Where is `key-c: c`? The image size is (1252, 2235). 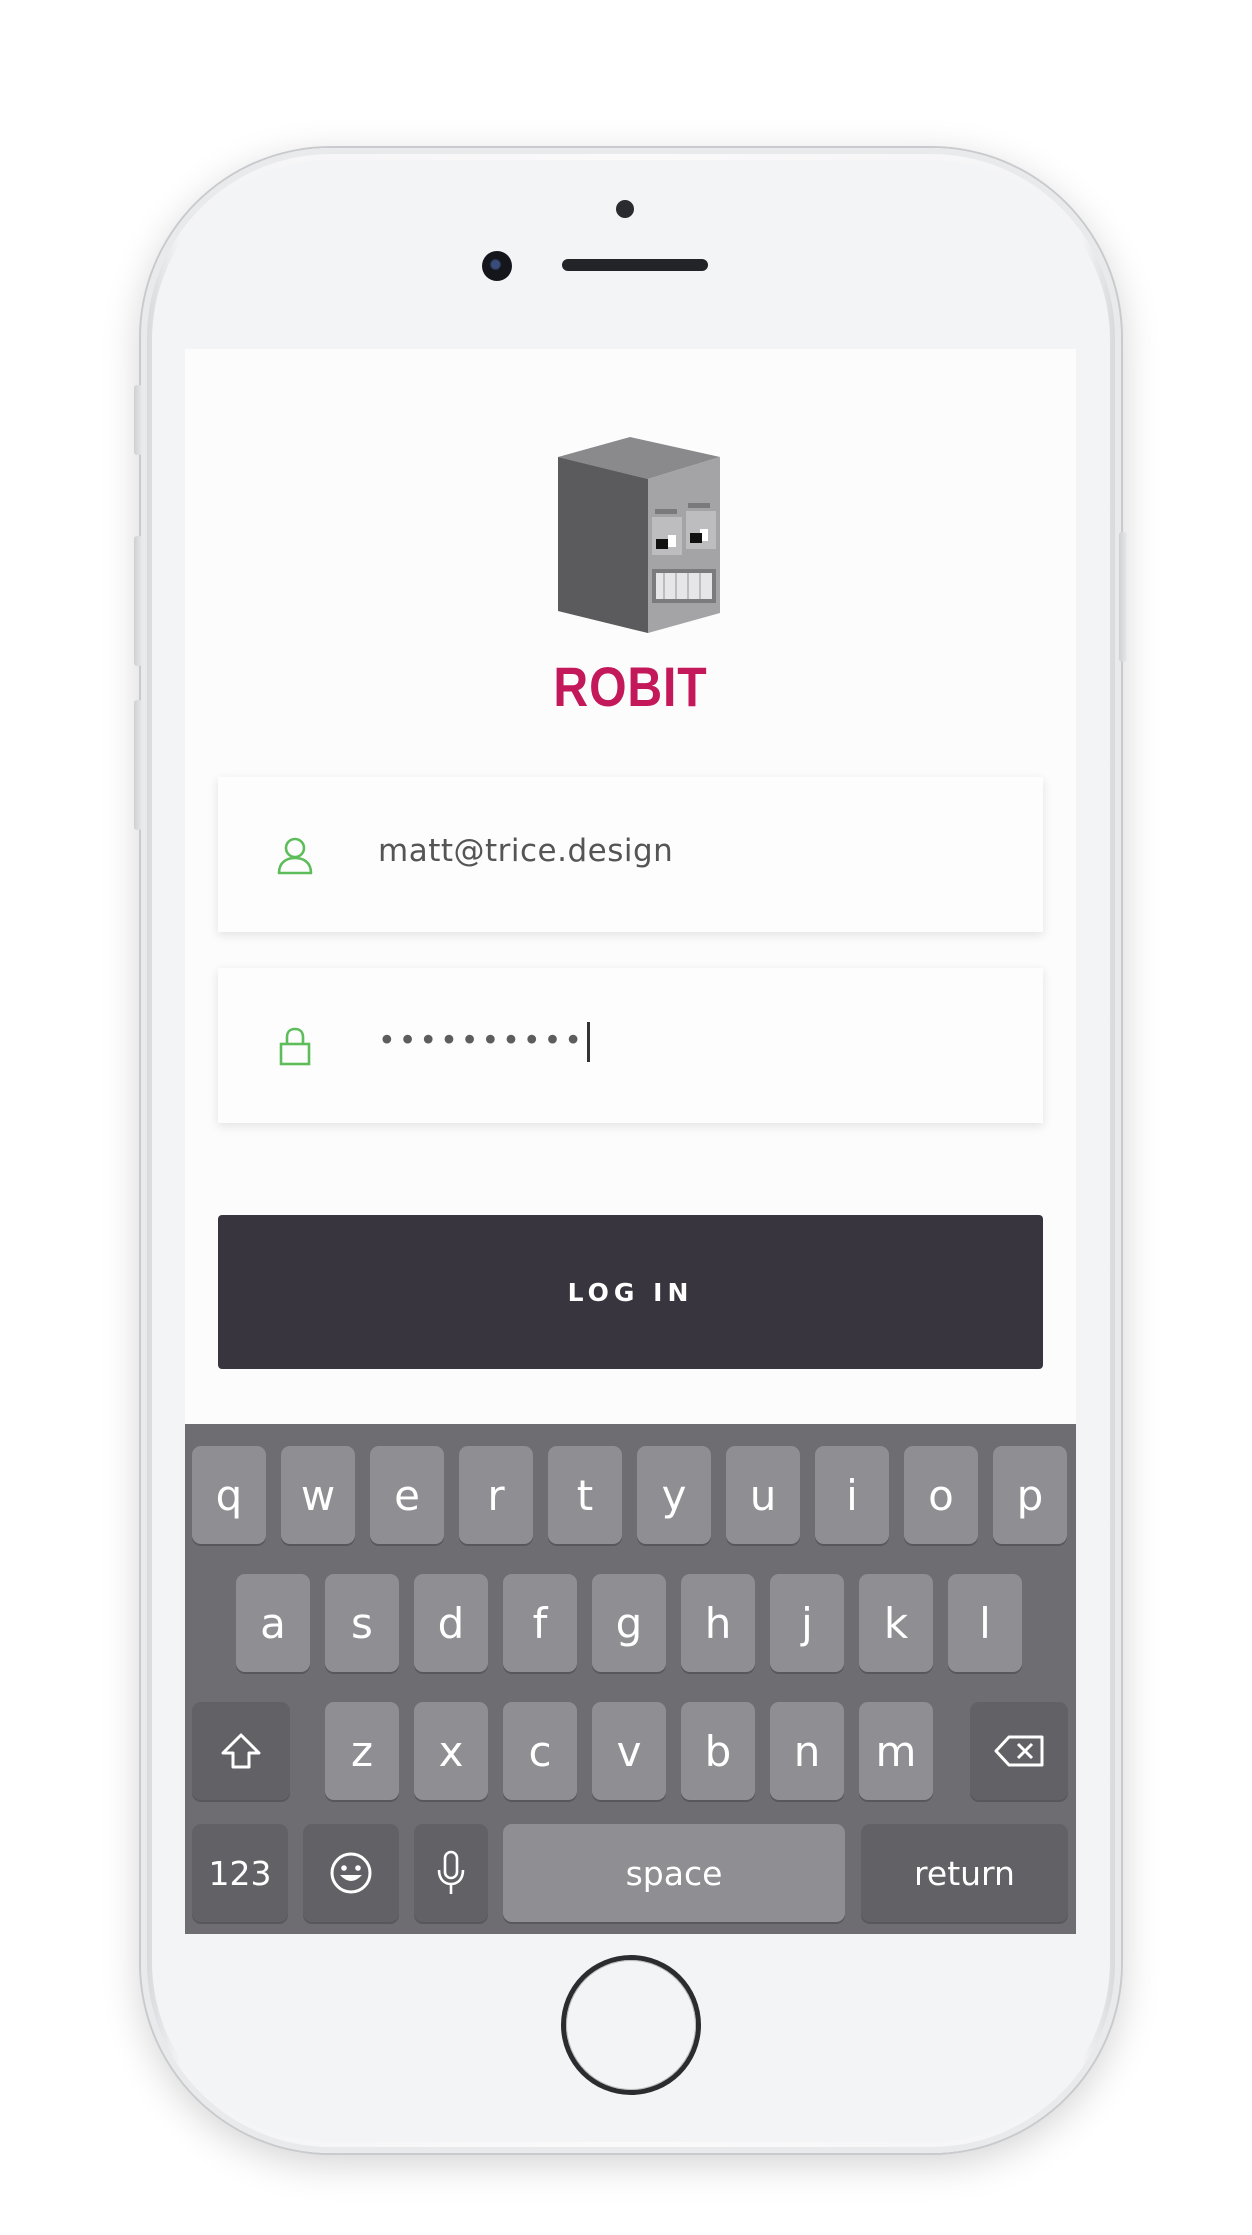 key-c: c is located at coordinates (540, 1751).